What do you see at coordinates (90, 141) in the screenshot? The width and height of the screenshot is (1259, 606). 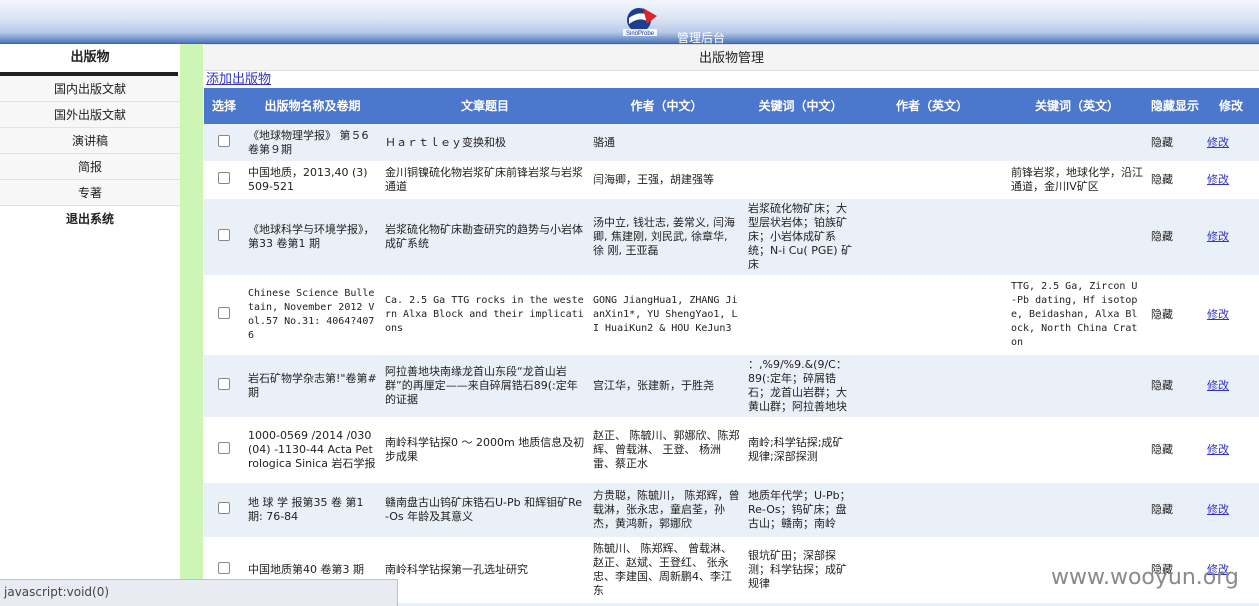 I see `sidebar-item-speech: 演讲稿` at bounding box center [90, 141].